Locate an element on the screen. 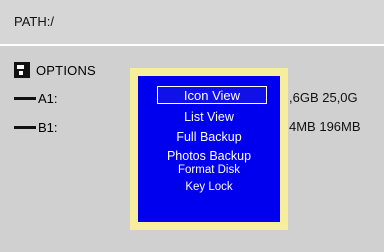 This screenshot has height=252, width=384. path-label: PATH:/ is located at coordinates (34, 21).